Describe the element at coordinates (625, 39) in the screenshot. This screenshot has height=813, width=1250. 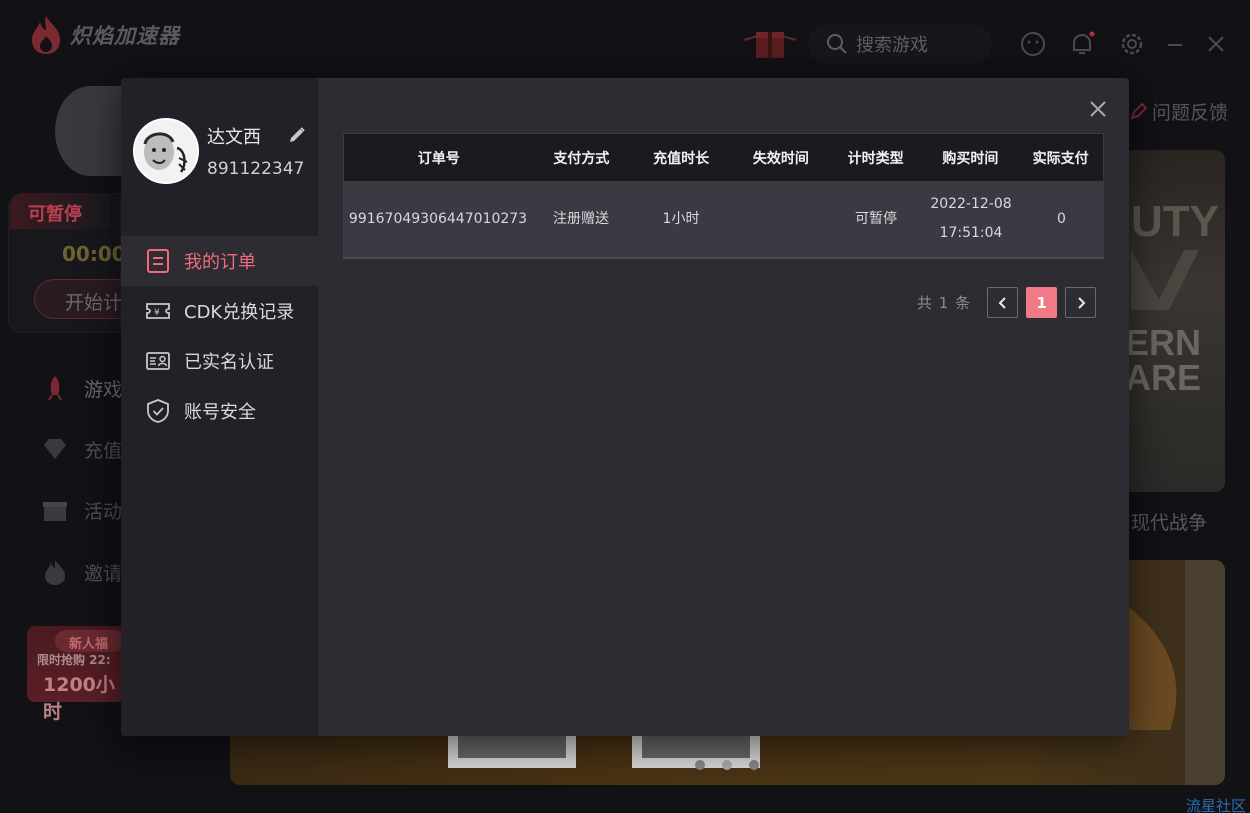
I see `title-bar: 炽焰加速器 搜索游戏` at that location.